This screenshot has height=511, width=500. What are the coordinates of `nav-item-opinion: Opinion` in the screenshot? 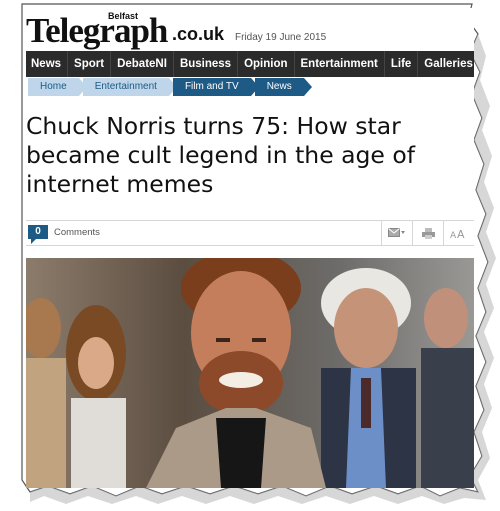 It's located at (266, 64).